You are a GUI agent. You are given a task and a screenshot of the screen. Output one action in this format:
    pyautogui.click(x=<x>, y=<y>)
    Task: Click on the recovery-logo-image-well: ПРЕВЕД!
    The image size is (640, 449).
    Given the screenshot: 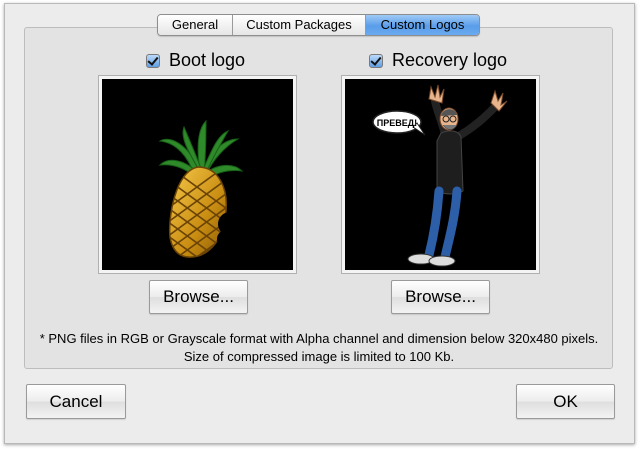 What is the action you would take?
    pyautogui.click(x=440, y=174)
    